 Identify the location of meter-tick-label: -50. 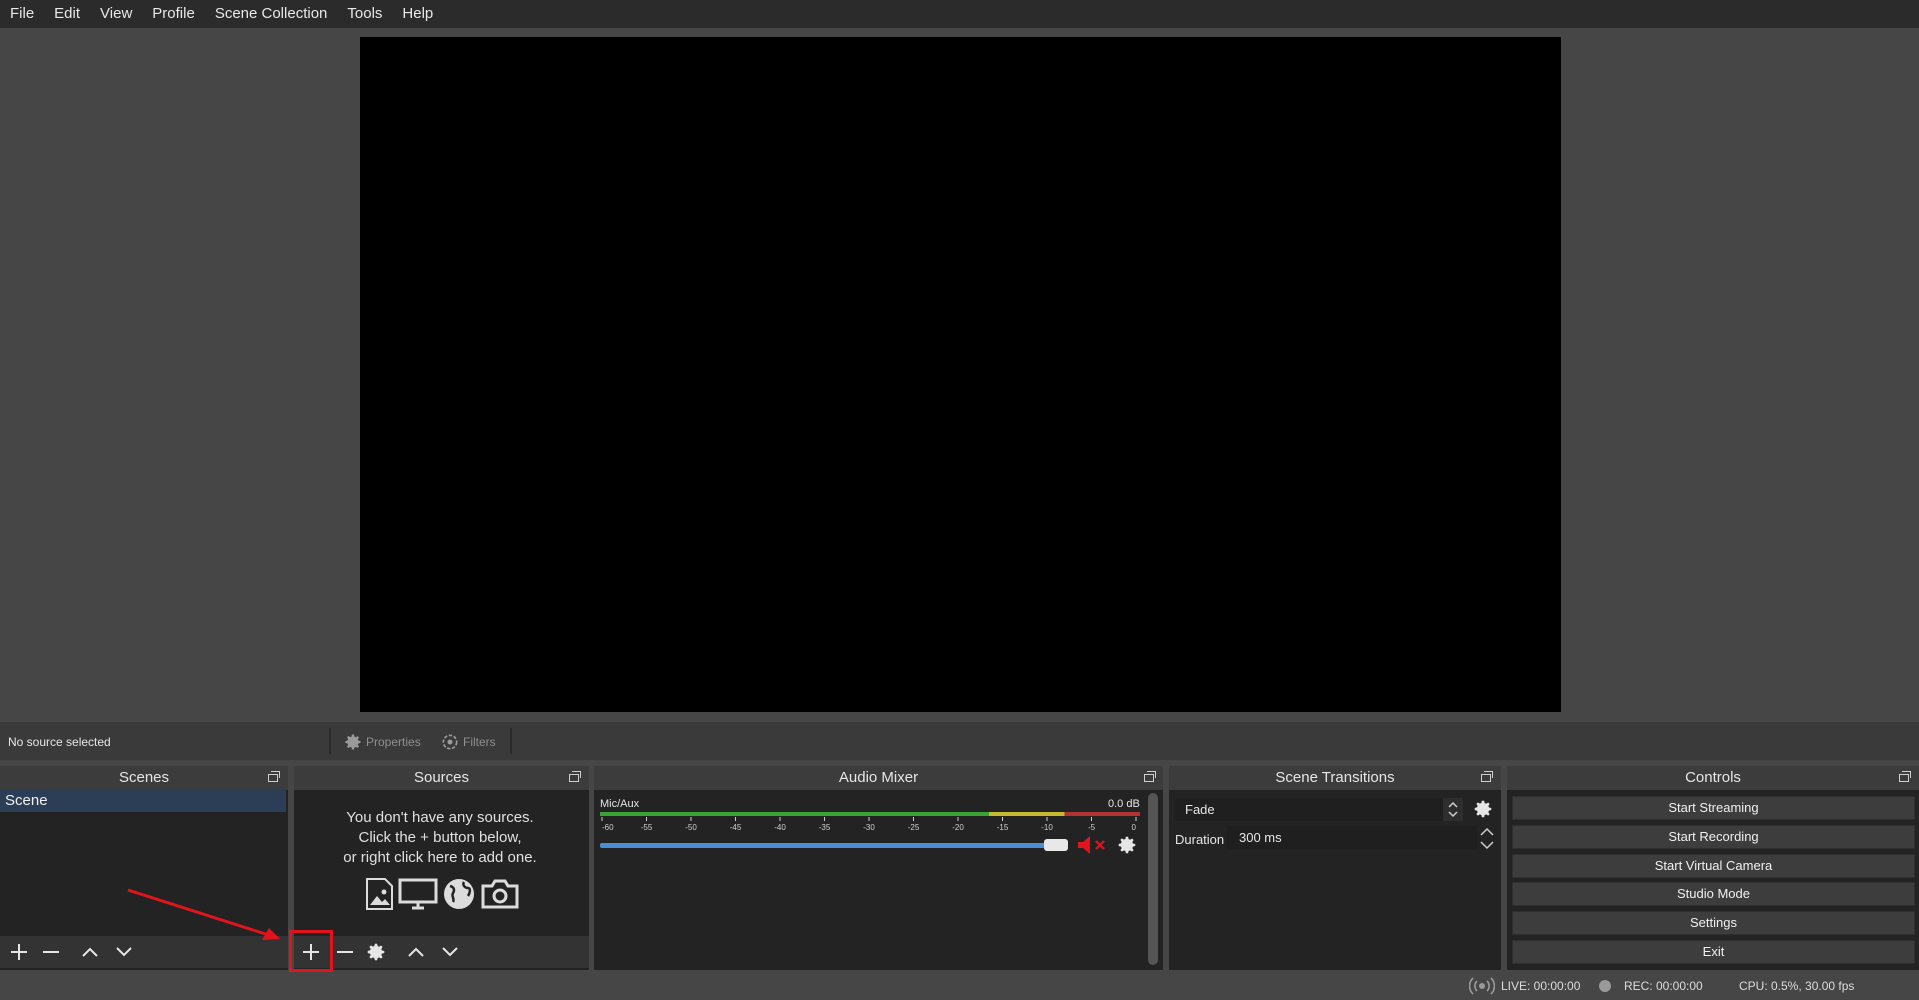
(691, 827).